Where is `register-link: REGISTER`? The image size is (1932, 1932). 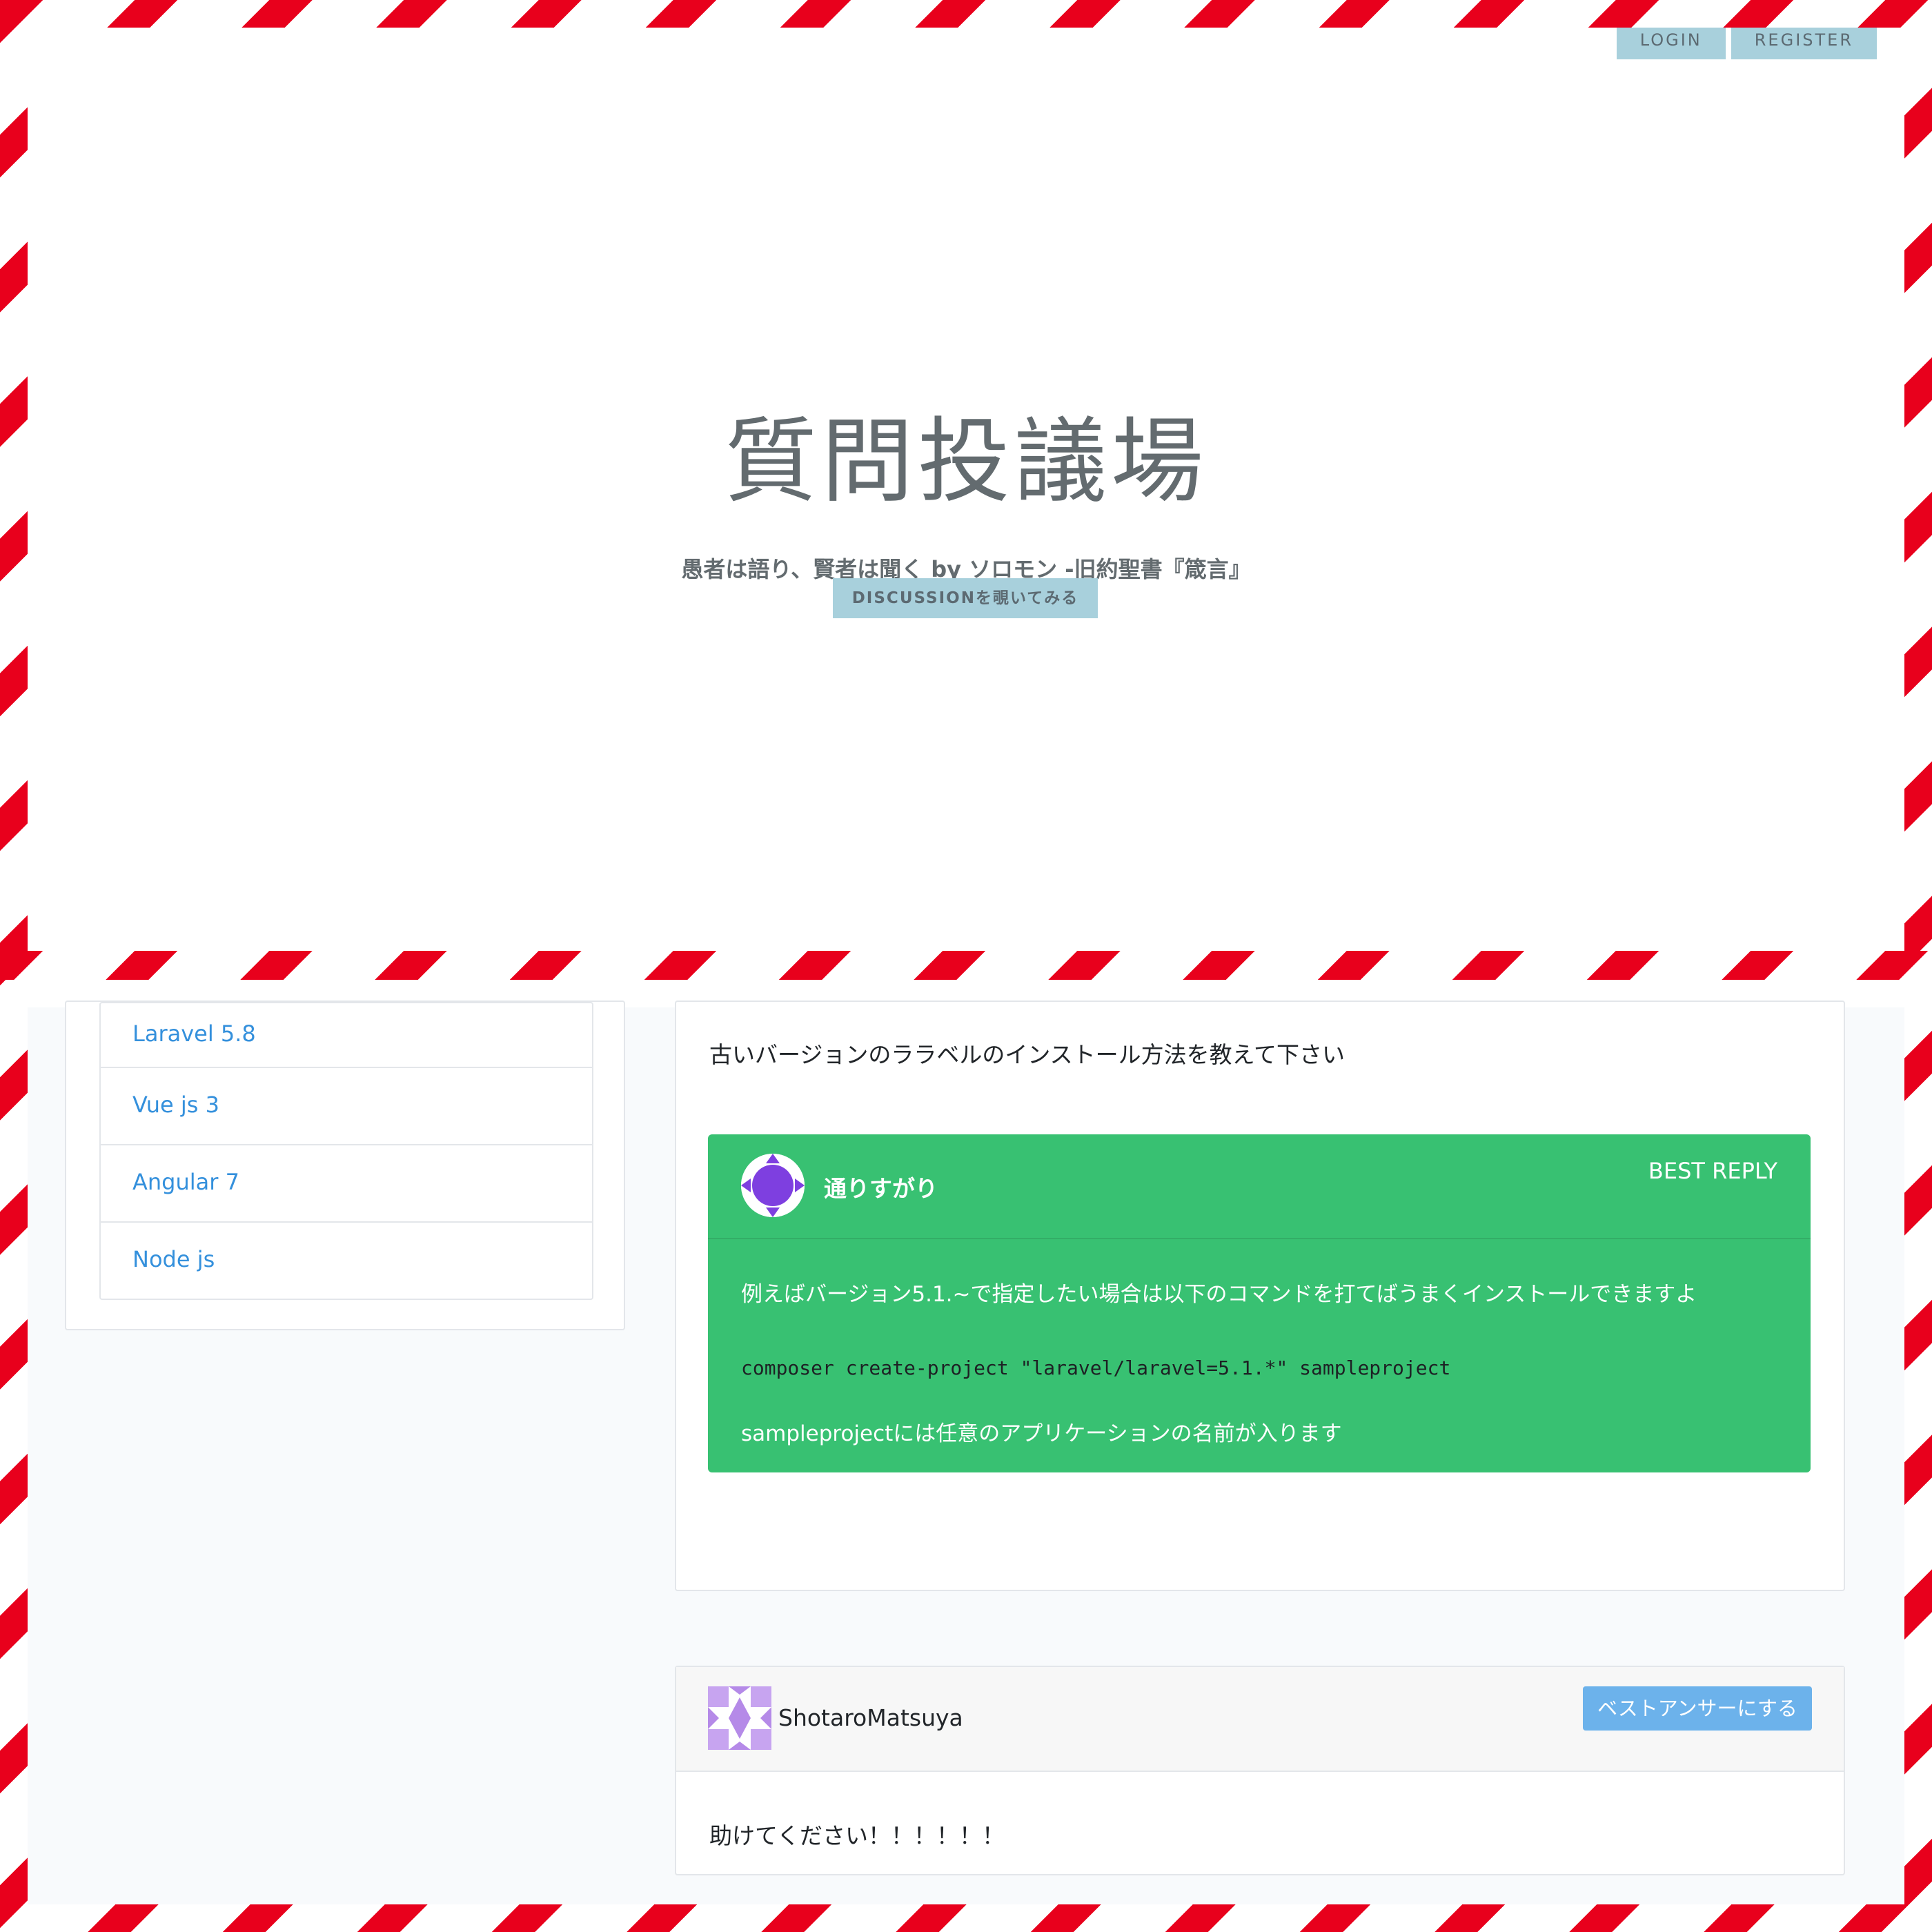 register-link: REGISTER is located at coordinates (1804, 43).